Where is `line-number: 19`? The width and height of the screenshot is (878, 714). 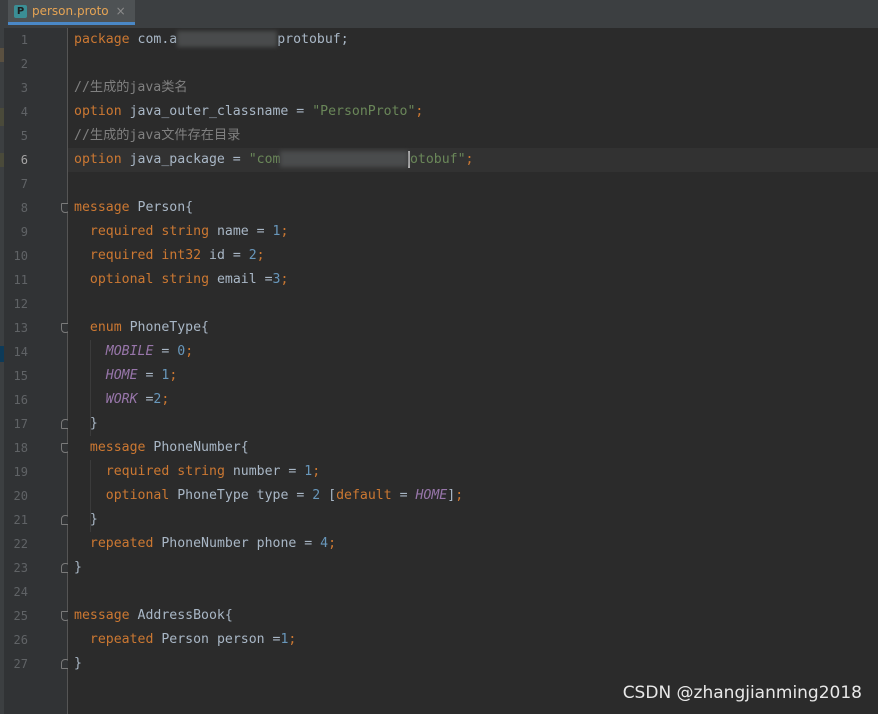 line-number: 19 is located at coordinates (20, 472).